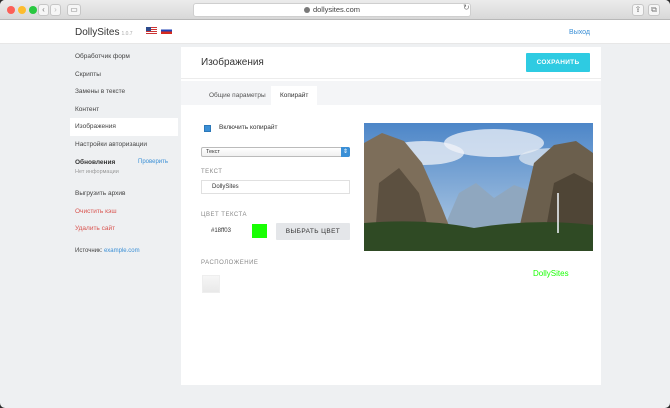 The image size is (670, 408). Describe the element at coordinates (212, 172) in the screenshot. I see `text-label: ТЕКСТ` at that location.